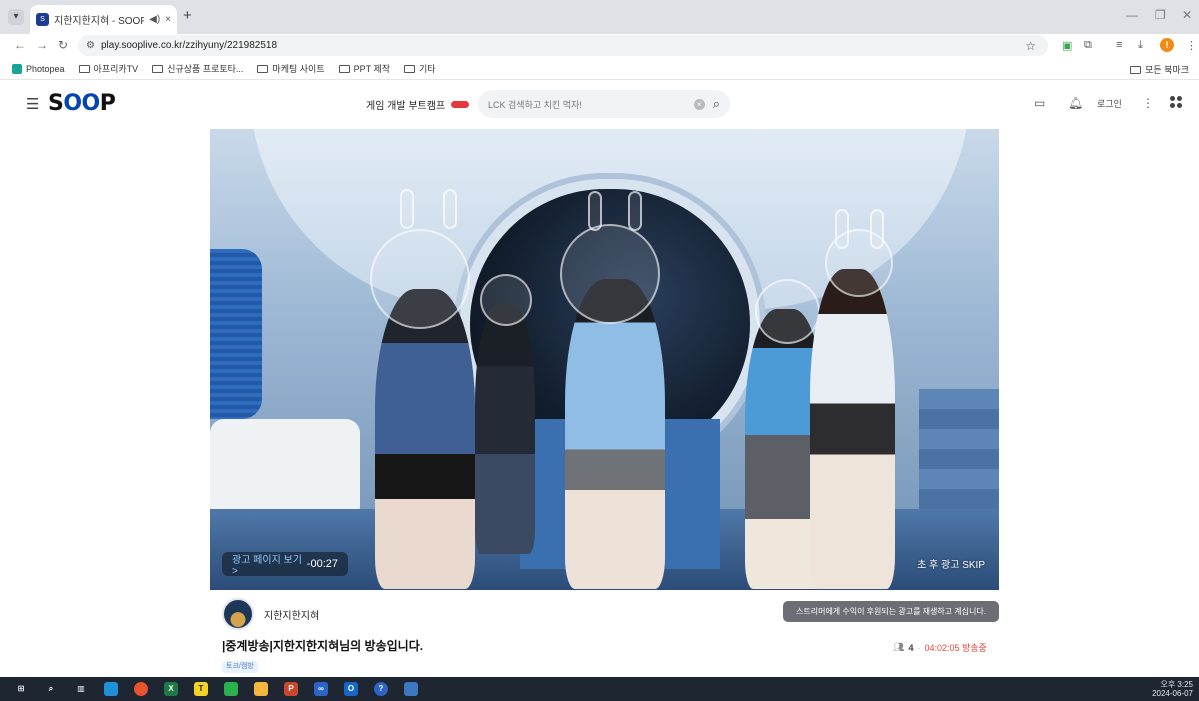 The height and width of the screenshot is (701, 1199). Describe the element at coordinates (351, 689) in the screenshot. I see `outlook-icon: O` at that location.